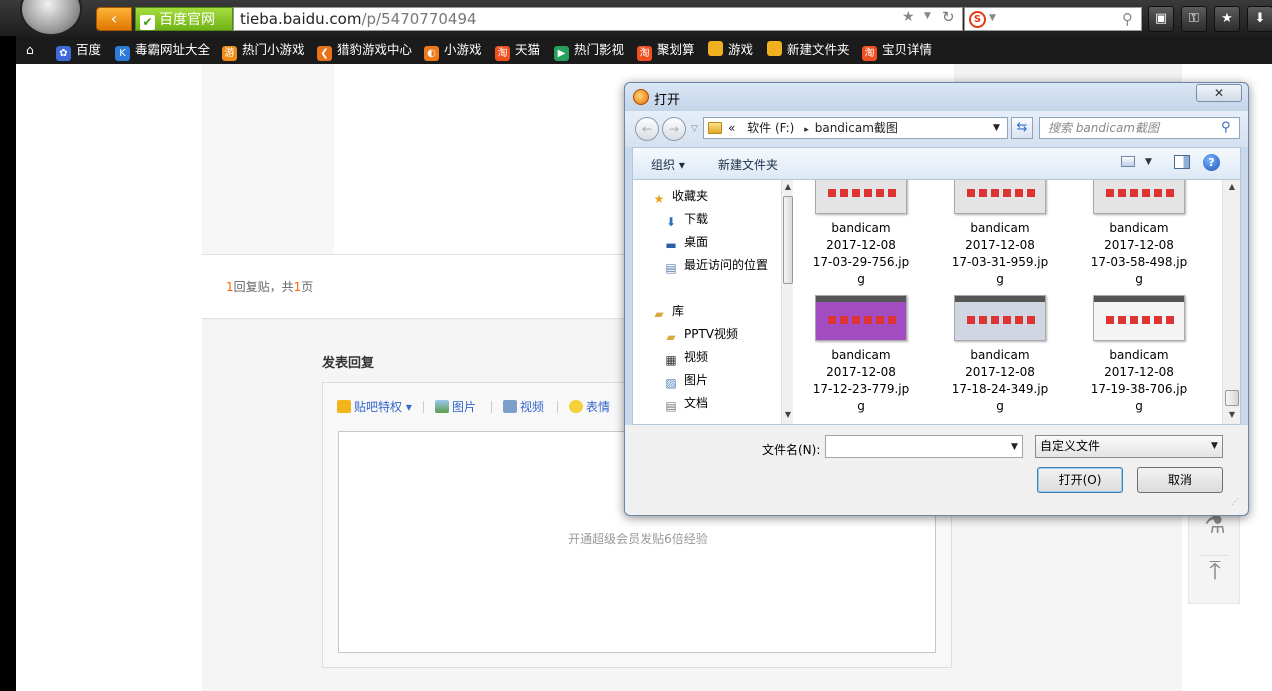 This screenshot has width=1272, height=691. Describe the element at coordinates (715, 265) in the screenshot. I see `tree-item-recent: ▤ 最近访问的位置` at that location.